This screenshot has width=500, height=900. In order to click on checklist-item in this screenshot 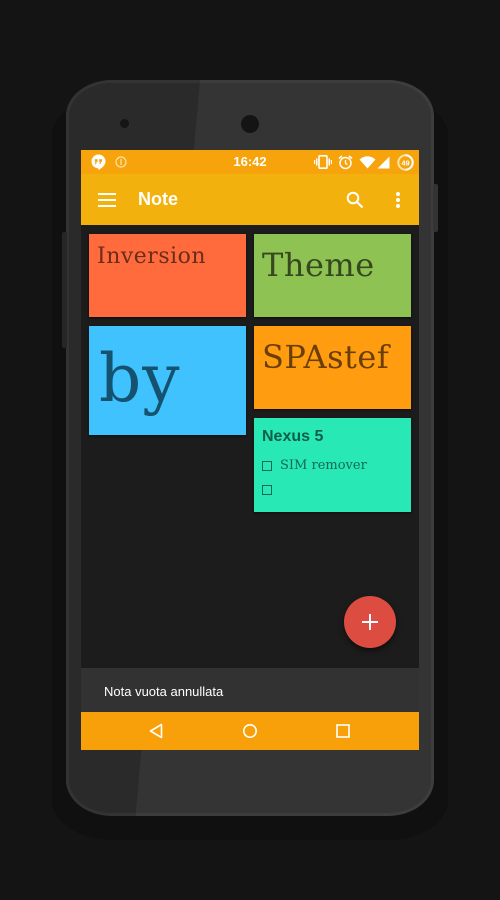, I will do `click(271, 490)`.